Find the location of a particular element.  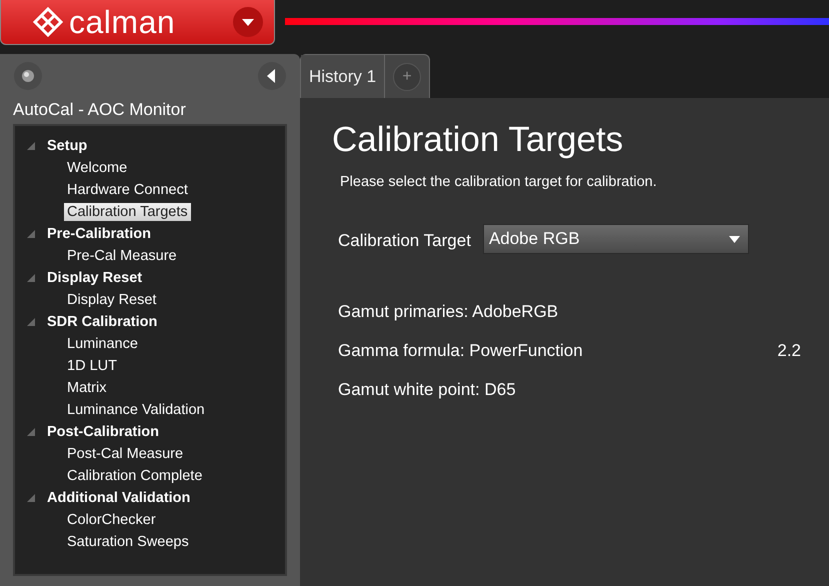

tab: History 1 is located at coordinates (343, 76).